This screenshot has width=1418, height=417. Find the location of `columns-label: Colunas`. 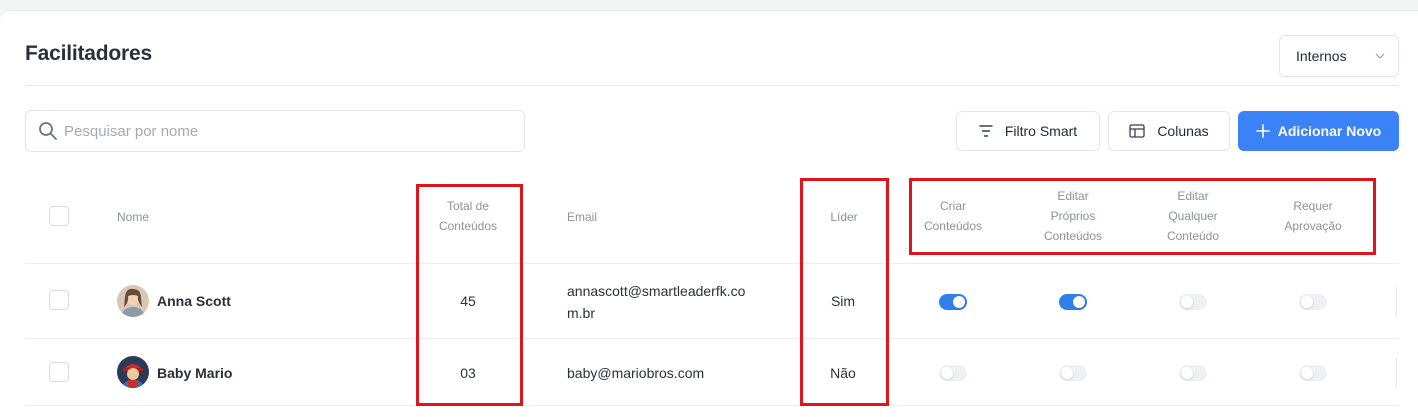

columns-label: Colunas is located at coordinates (1183, 131).